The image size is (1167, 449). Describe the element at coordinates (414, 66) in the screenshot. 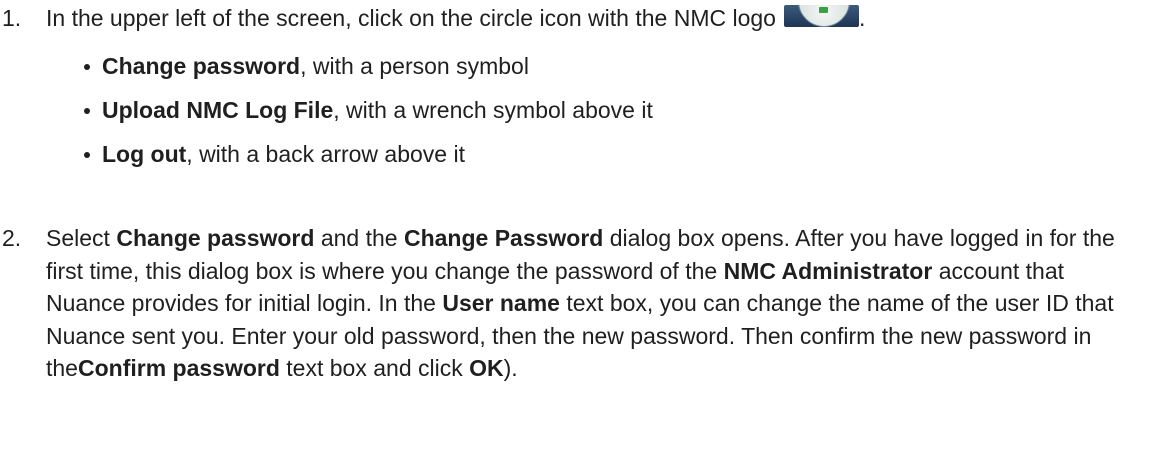

I see `option-description: , with a person symbol` at that location.